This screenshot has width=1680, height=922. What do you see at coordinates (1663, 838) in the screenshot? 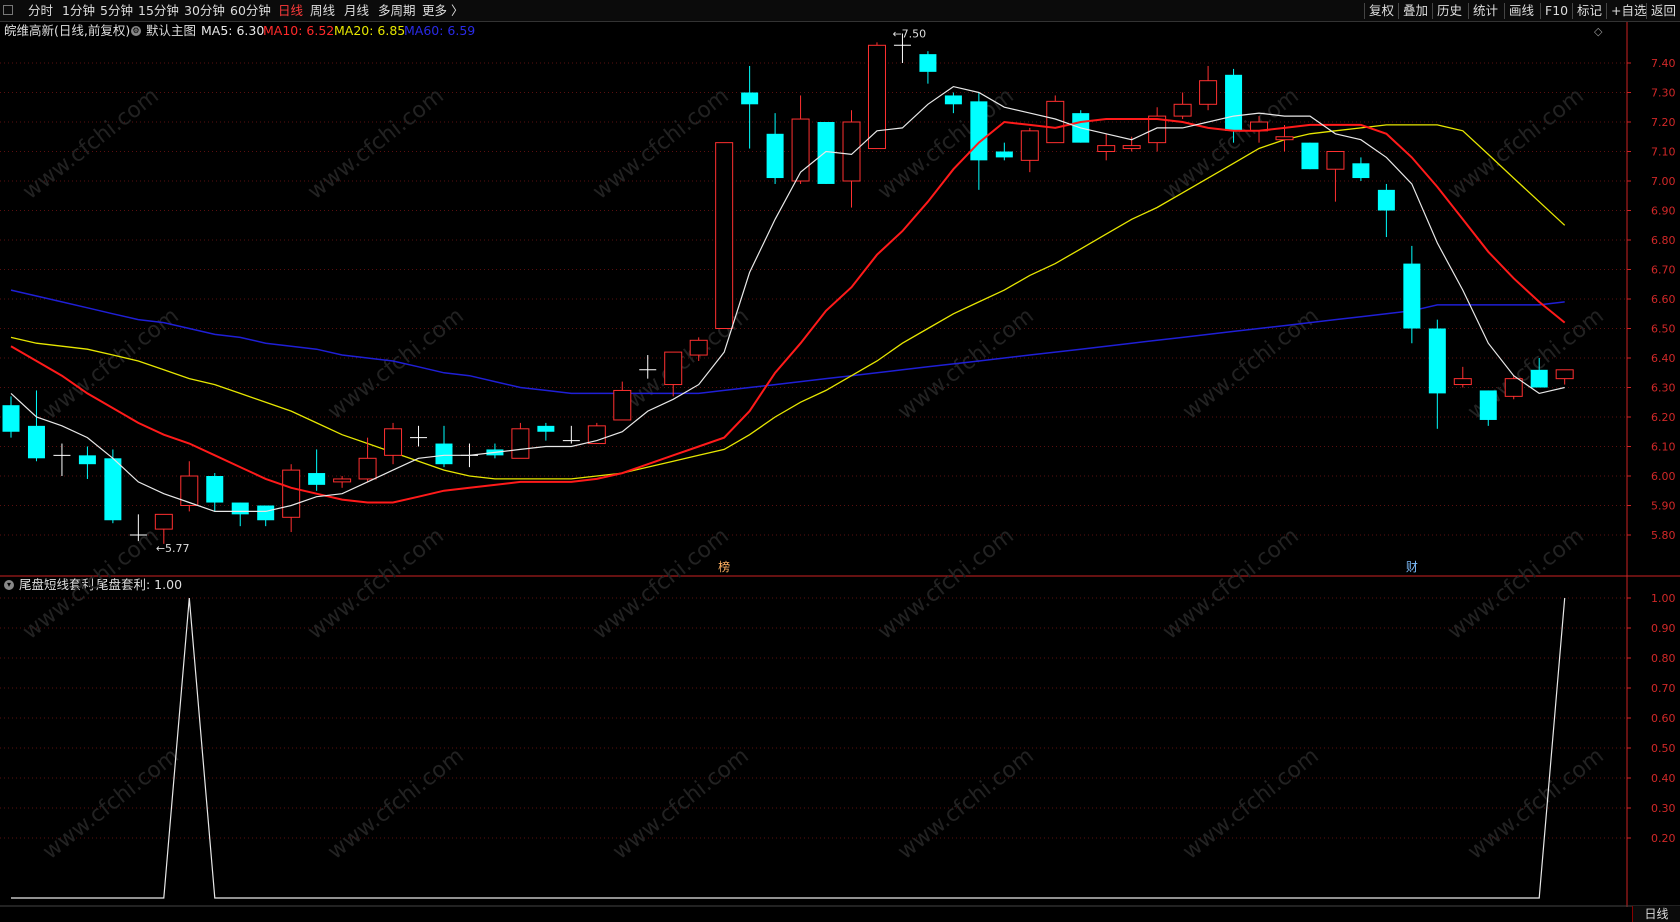
I see `indicator-y-tick-label: 0.20` at bounding box center [1663, 838].